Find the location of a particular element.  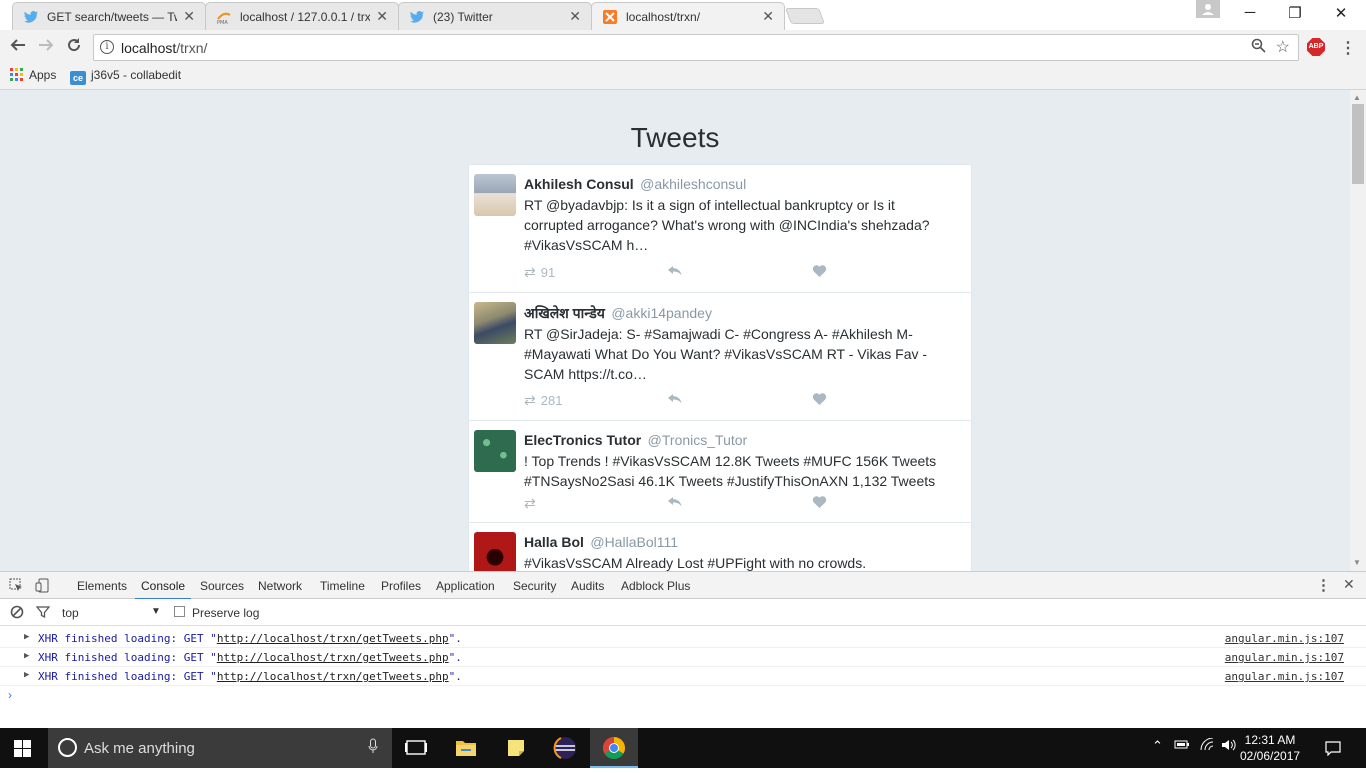

eclipse-button is located at coordinates (565, 748).